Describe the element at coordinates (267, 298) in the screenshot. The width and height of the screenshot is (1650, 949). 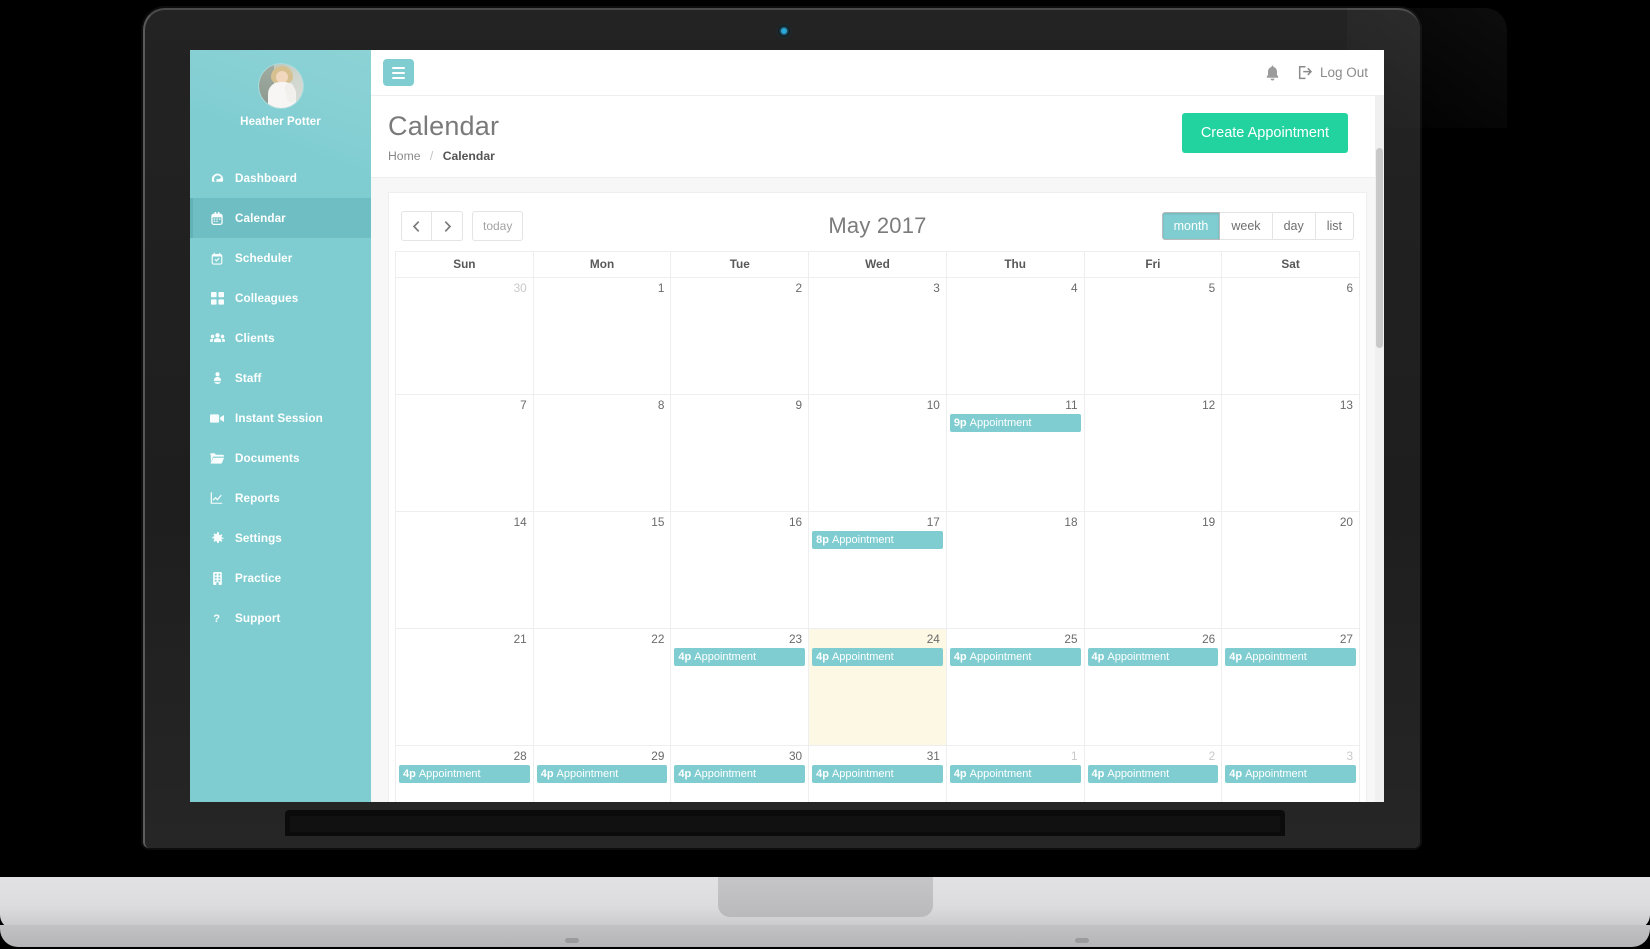
I see `sidebar-item-label: Colleagues` at that location.